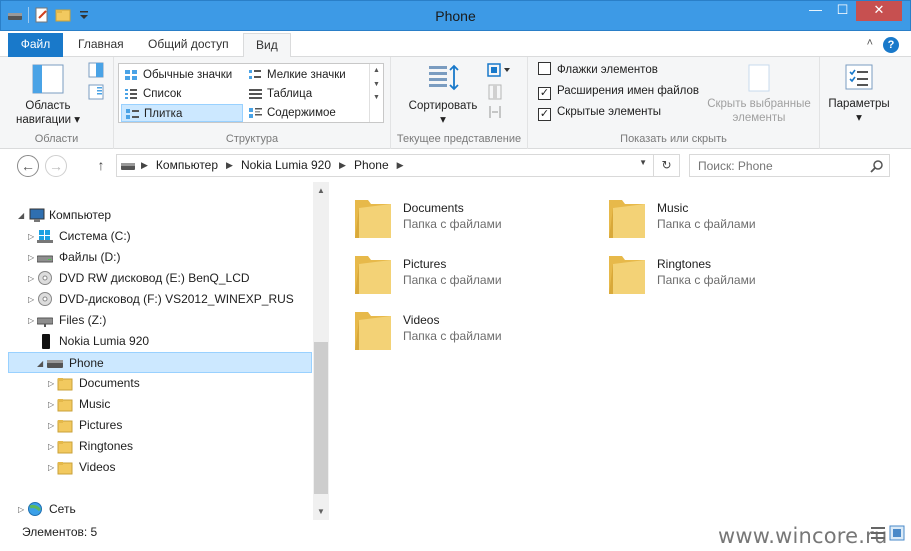 The image size is (911, 551). I want to click on details-view-icon, so click(878, 534).